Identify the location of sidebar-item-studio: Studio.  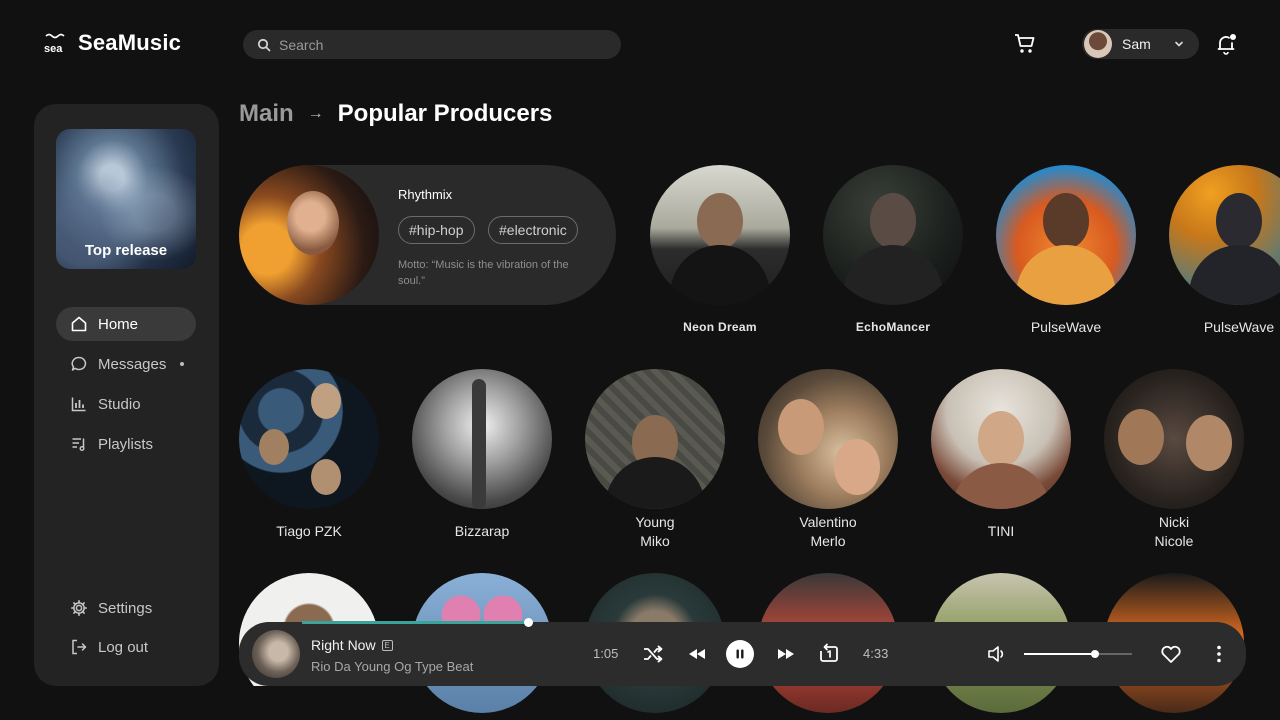
(126, 404).